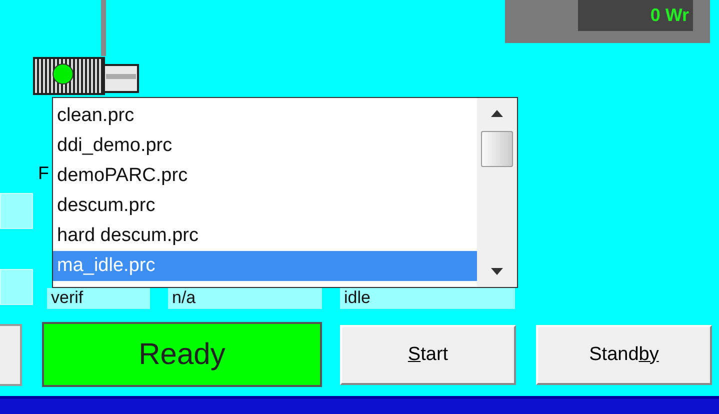 The width and height of the screenshot is (719, 414). Describe the element at coordinates (182, 354) in the screenshot. I see `status-indicator: Ready` at that location.